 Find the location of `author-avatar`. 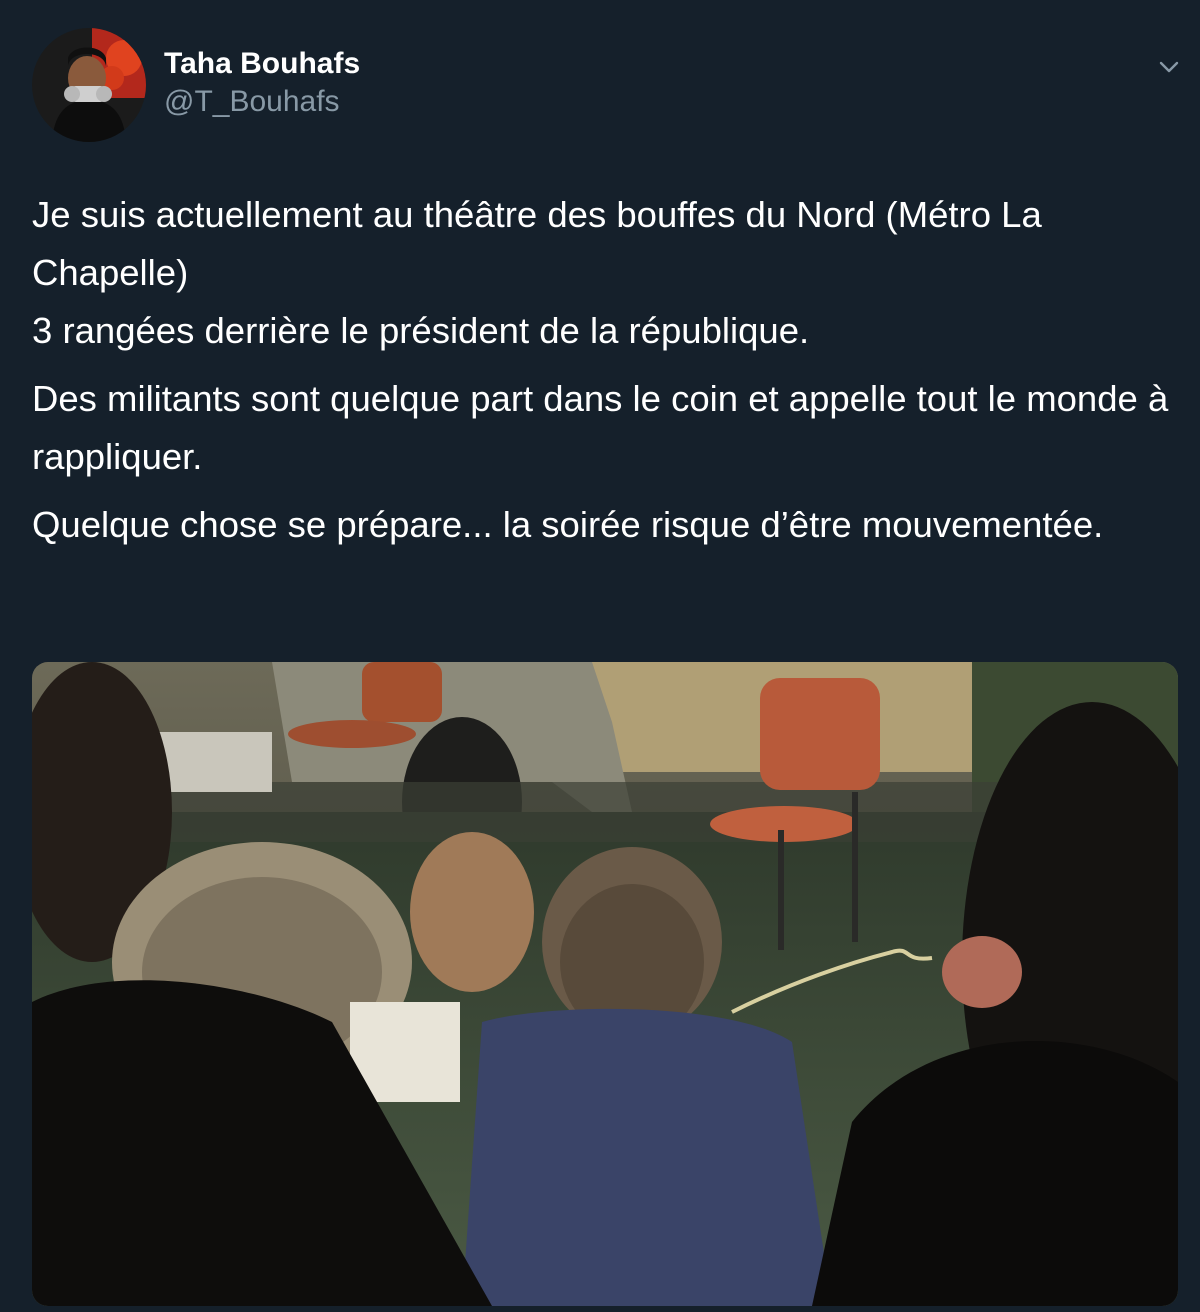

author-avatar is located at coordinates (89, 85).